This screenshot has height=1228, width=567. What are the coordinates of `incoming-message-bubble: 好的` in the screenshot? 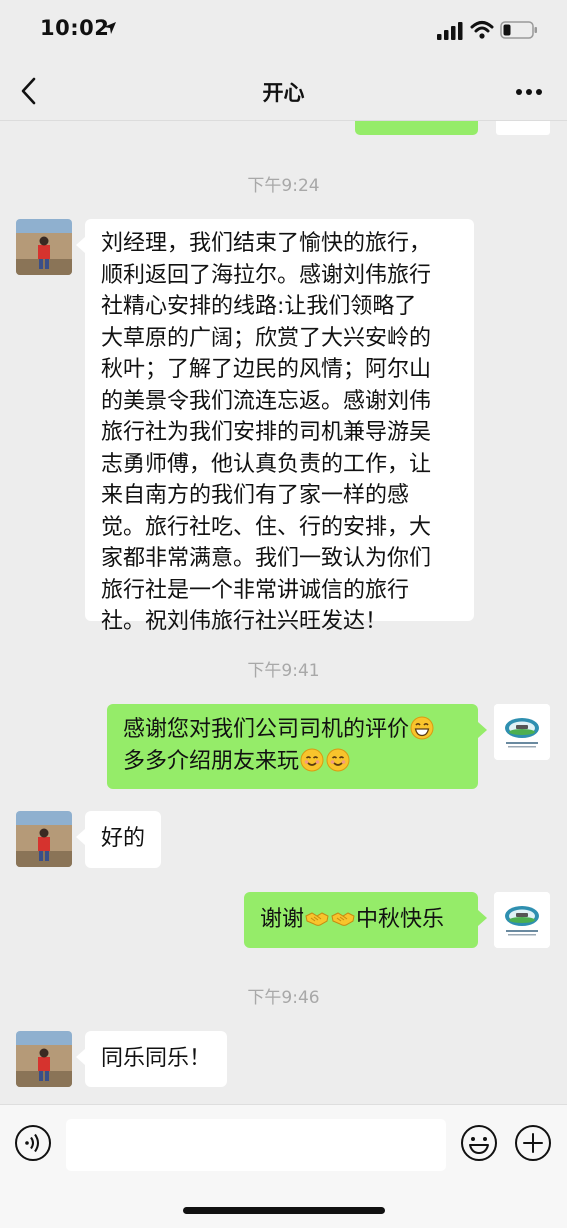 It's located at (118, 839).